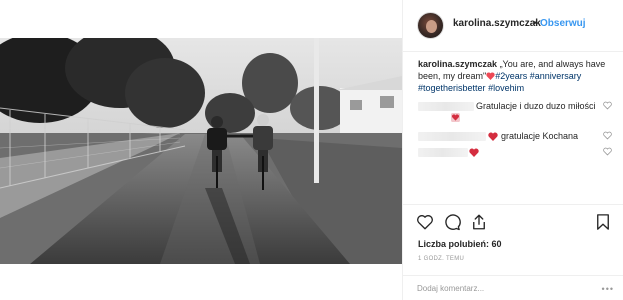 The image size is (623, 300). What do you see at coordinates (513, 252) in the screenshot?
I see `post-actions: Liczba polubień: 60 1 GODZ. TEMU •••` at bounding box center [513, 252].